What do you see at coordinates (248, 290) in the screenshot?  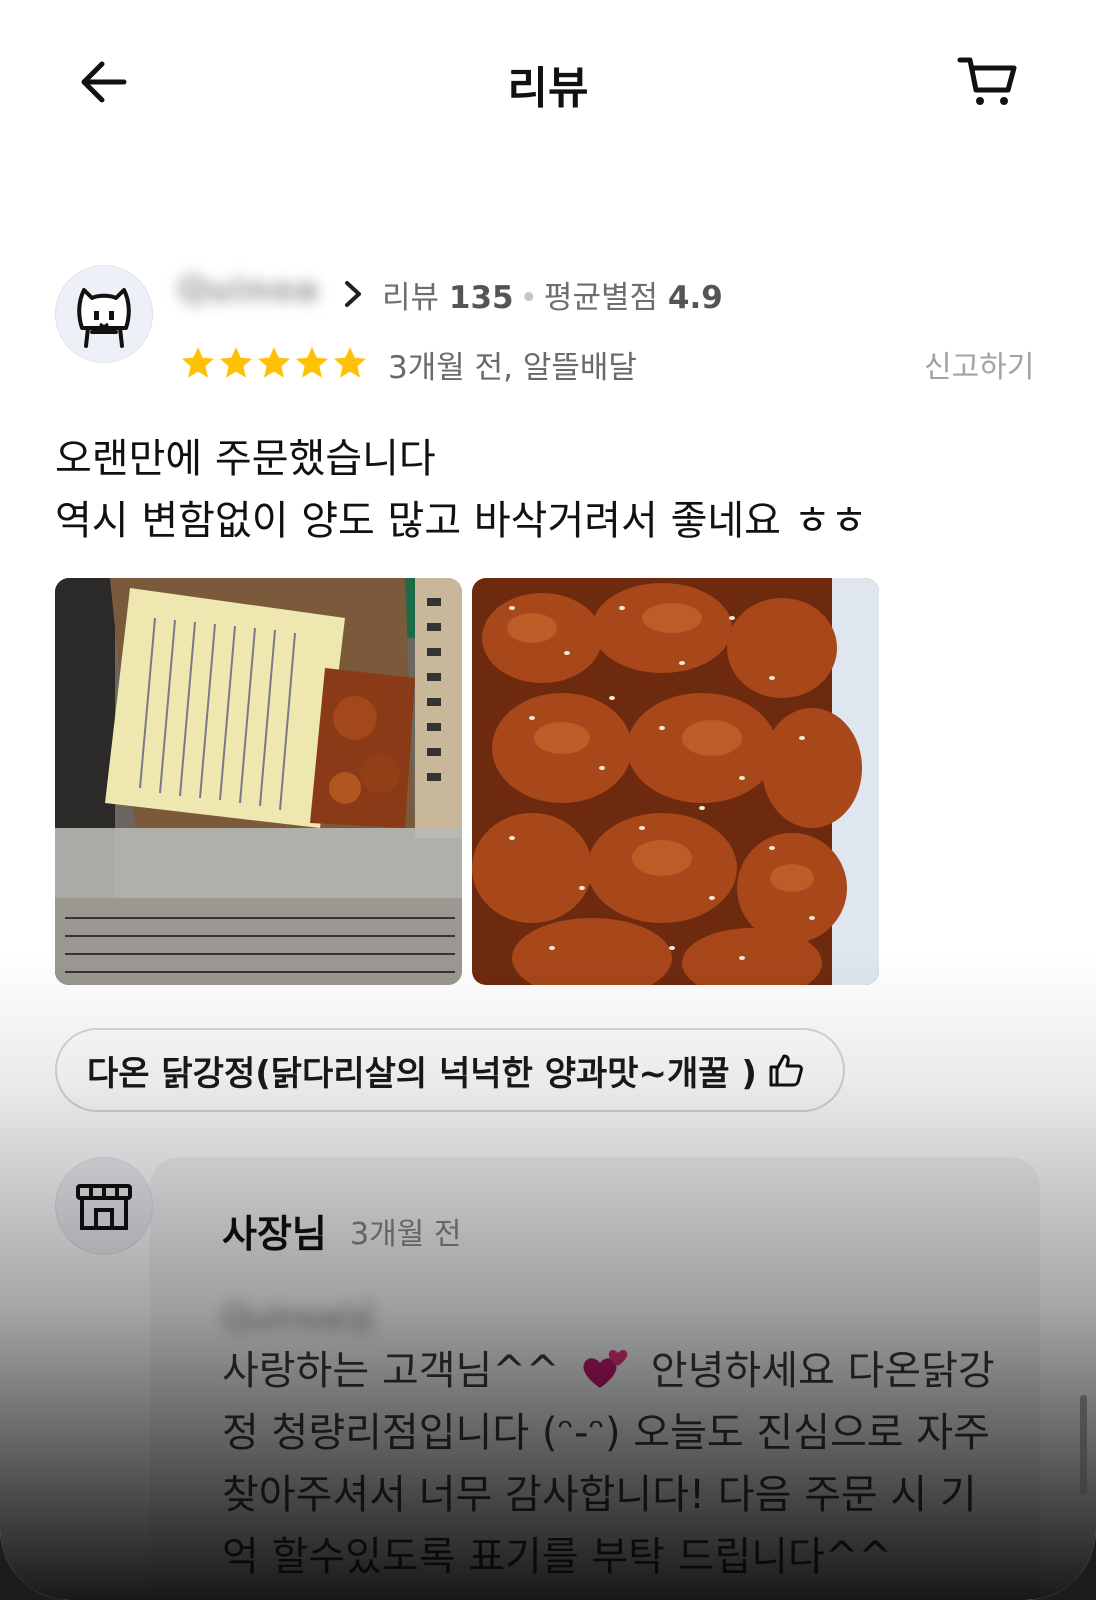 I see `reviewer-name: Quinoa` at bounding box center [248, 290].